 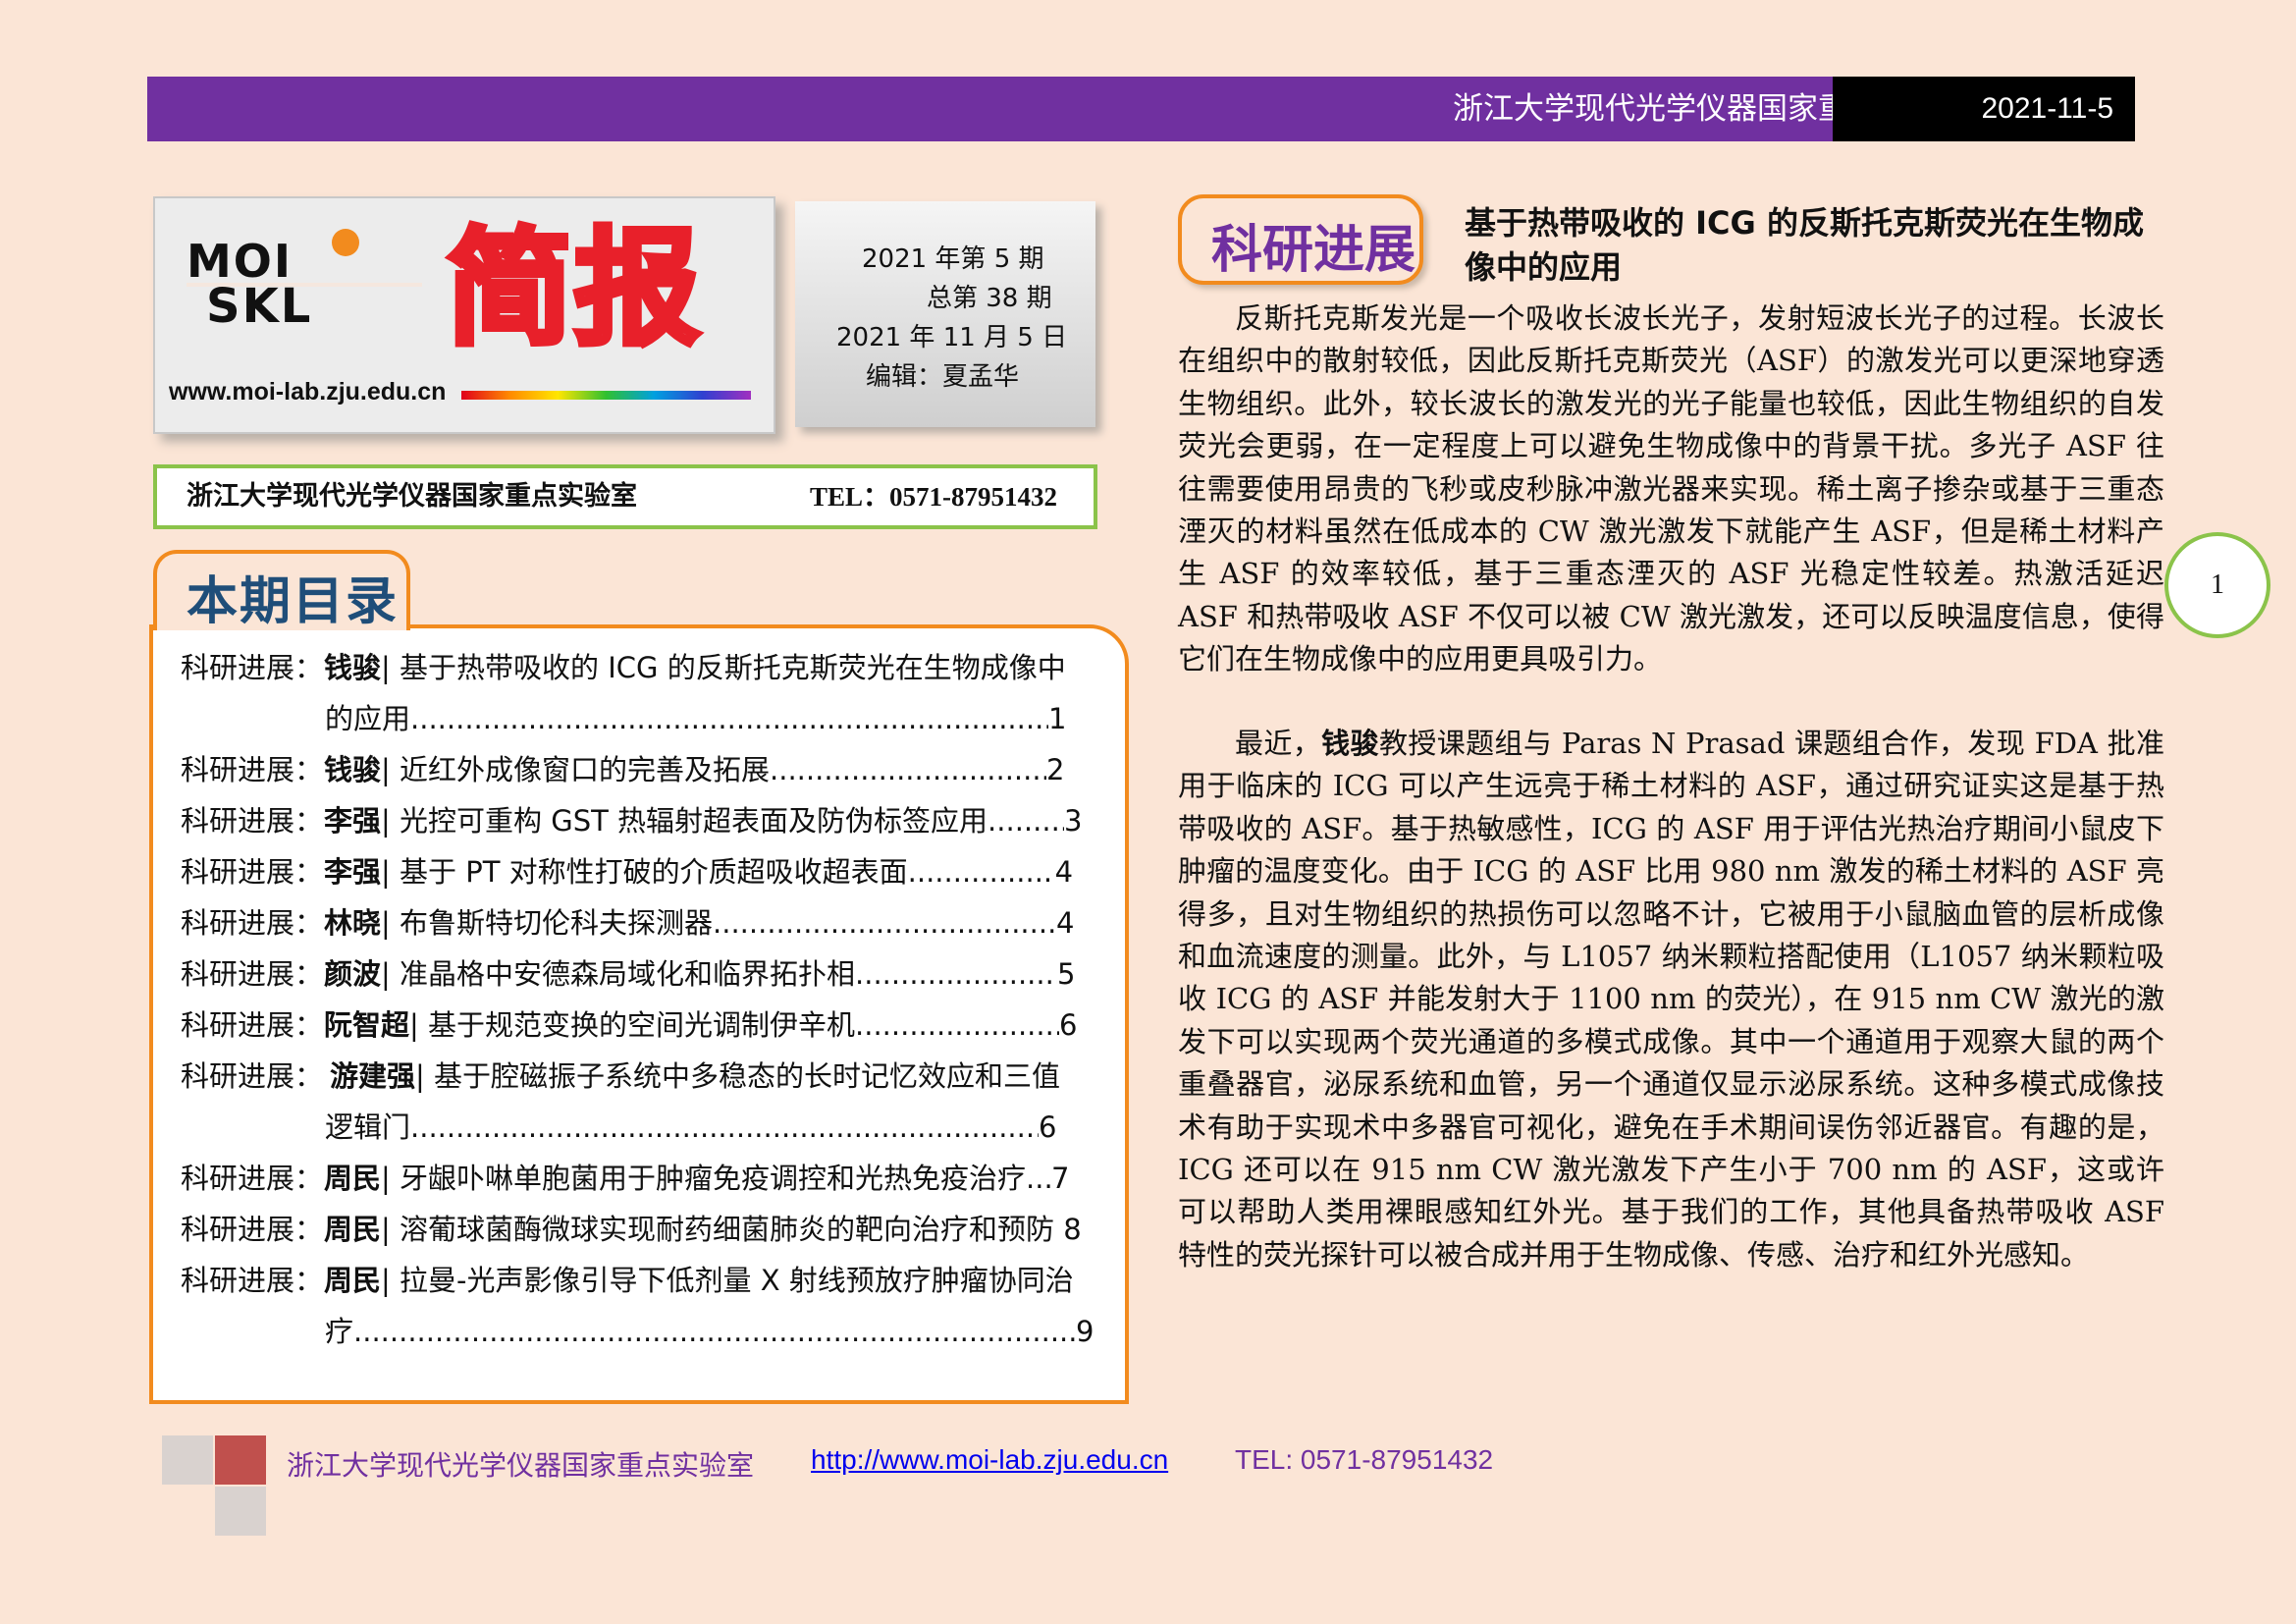 What do you see at coordinates (943, 377) in the screenshot?
I see `issue-editor: 编辑：夏孟华` at bounding box center [943, 377].